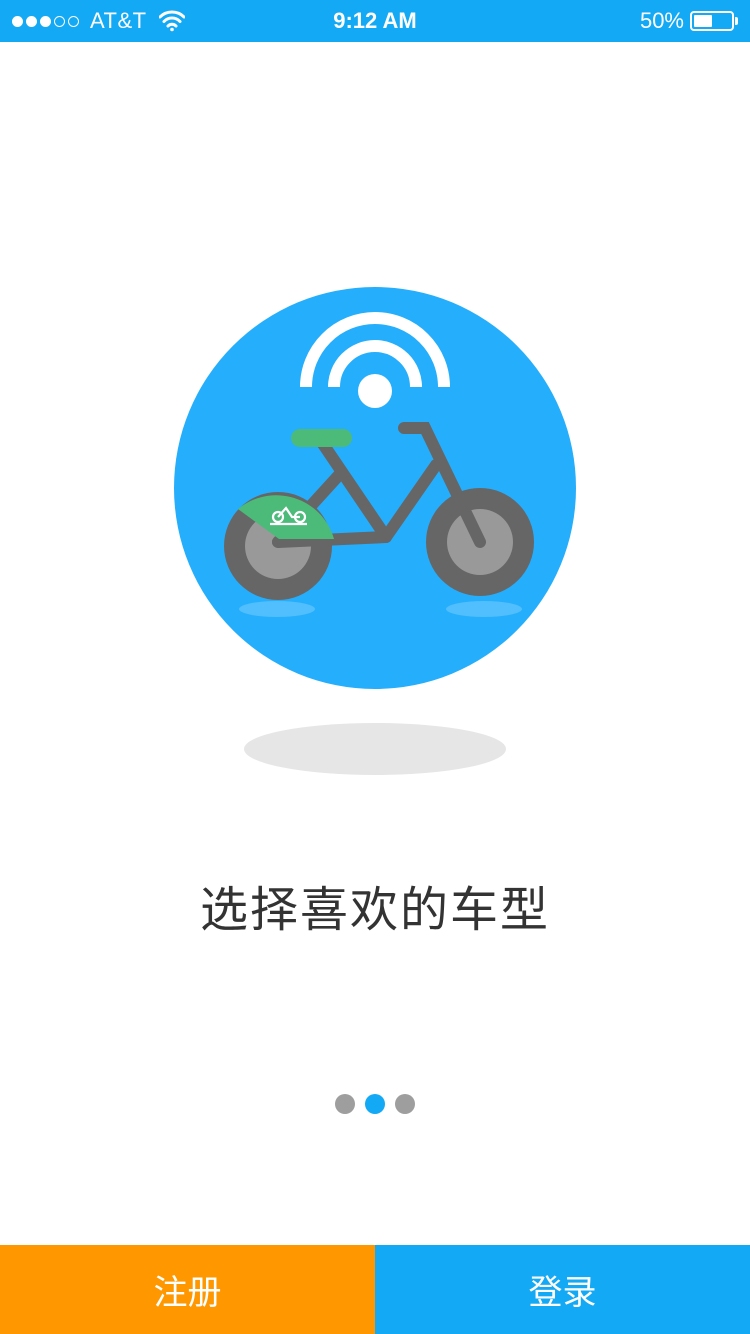 This screenshot has width=750, height=1334. I want to click on status-right: 50%, so click(689, 21).